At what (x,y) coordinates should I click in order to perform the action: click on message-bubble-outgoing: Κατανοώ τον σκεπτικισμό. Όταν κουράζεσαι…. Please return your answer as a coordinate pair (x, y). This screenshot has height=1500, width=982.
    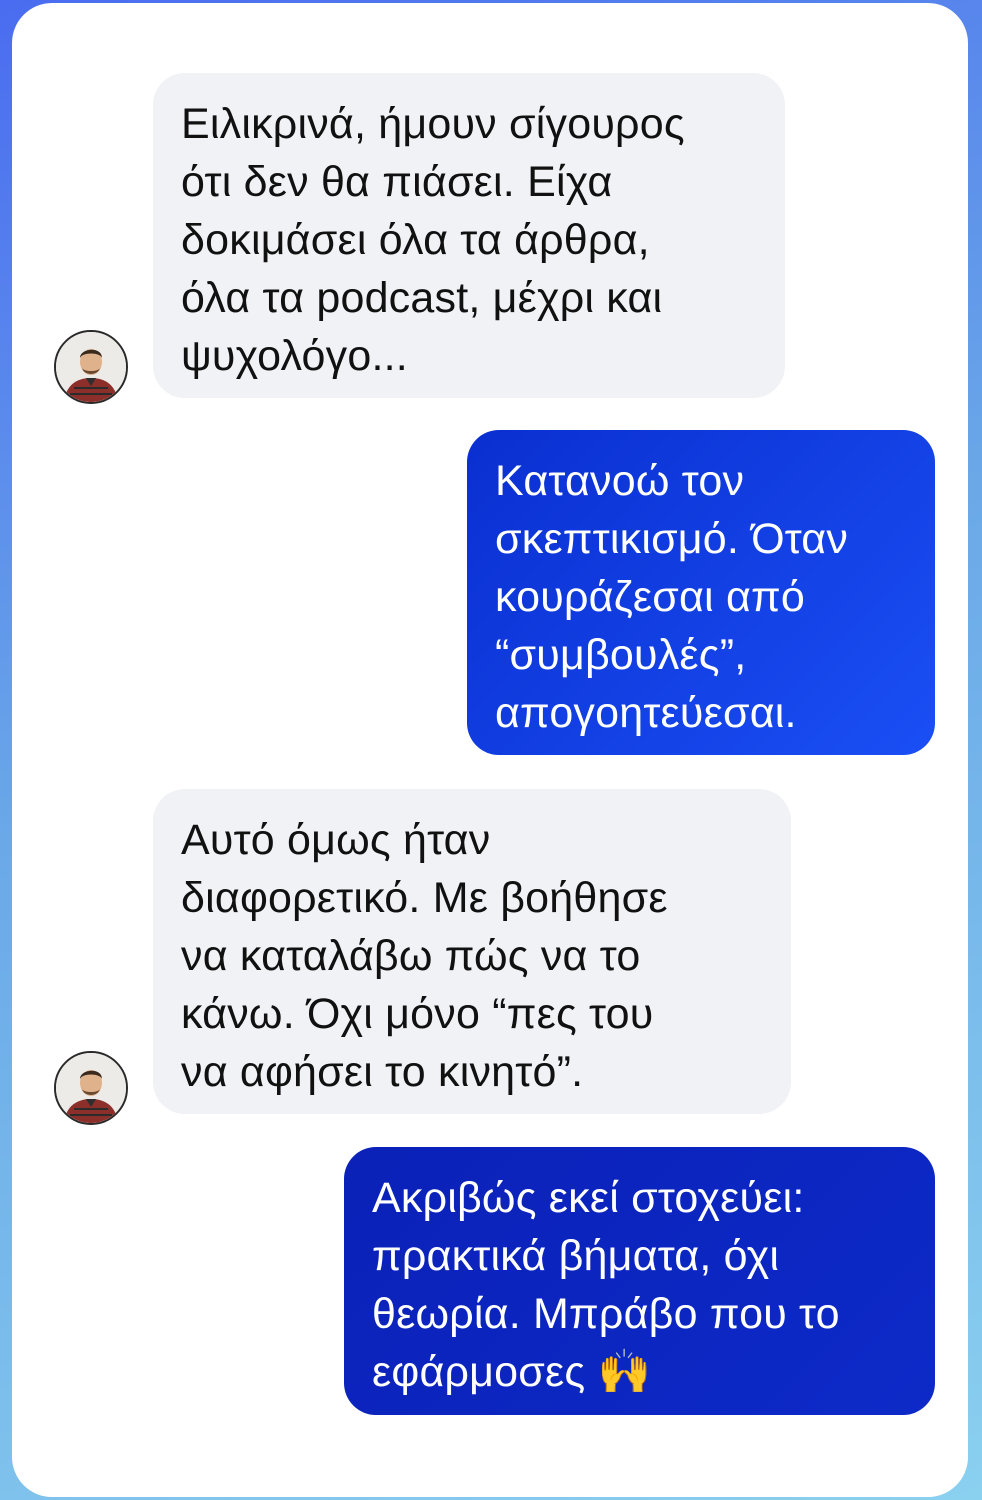
    Looking at the image, I should click on (701, 592).